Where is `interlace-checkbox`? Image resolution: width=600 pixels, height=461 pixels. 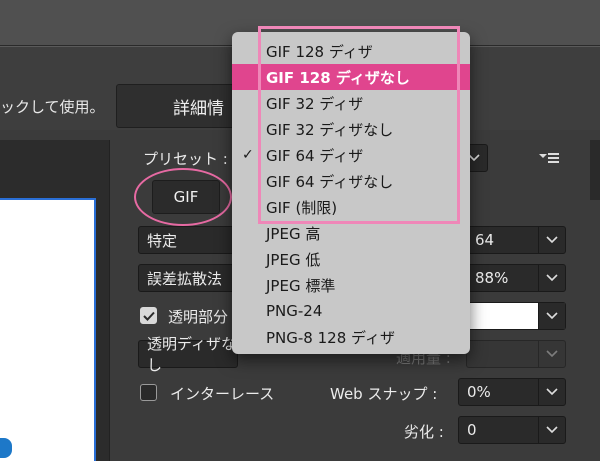
interlace-checkbox is located at coordinates (148, 392).